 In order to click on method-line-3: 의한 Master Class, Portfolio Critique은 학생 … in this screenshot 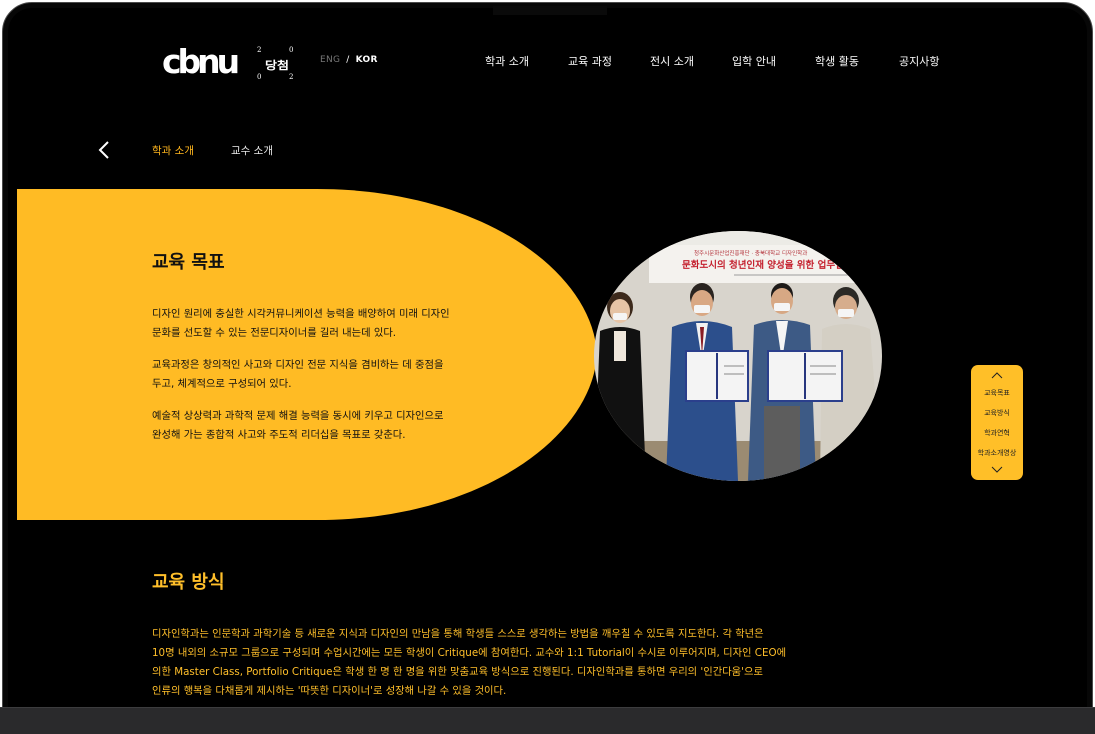, I will do `click(457, 672)`.